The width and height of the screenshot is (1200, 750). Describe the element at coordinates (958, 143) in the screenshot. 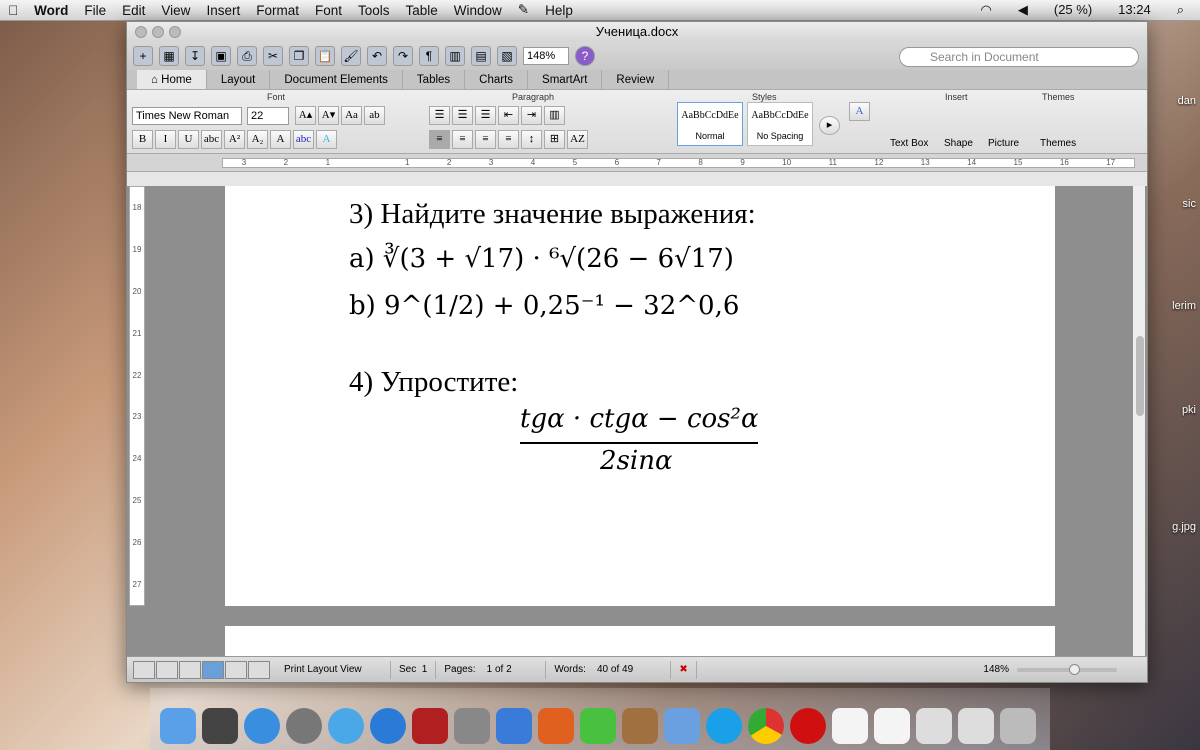

I see `shape-button: Shape` at that location.